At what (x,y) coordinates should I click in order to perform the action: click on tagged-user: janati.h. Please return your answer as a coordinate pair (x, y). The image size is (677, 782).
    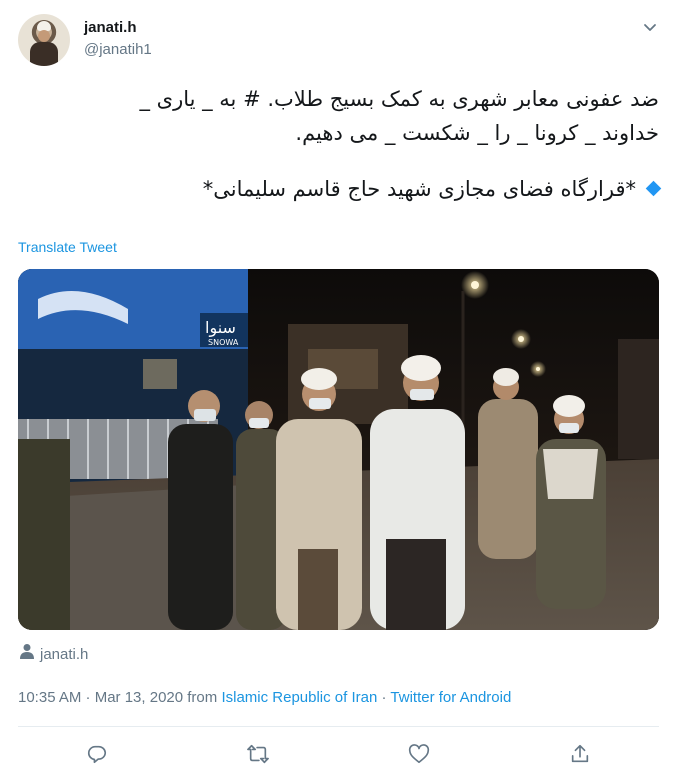
    Looking at the image, I should click on (54, 654).